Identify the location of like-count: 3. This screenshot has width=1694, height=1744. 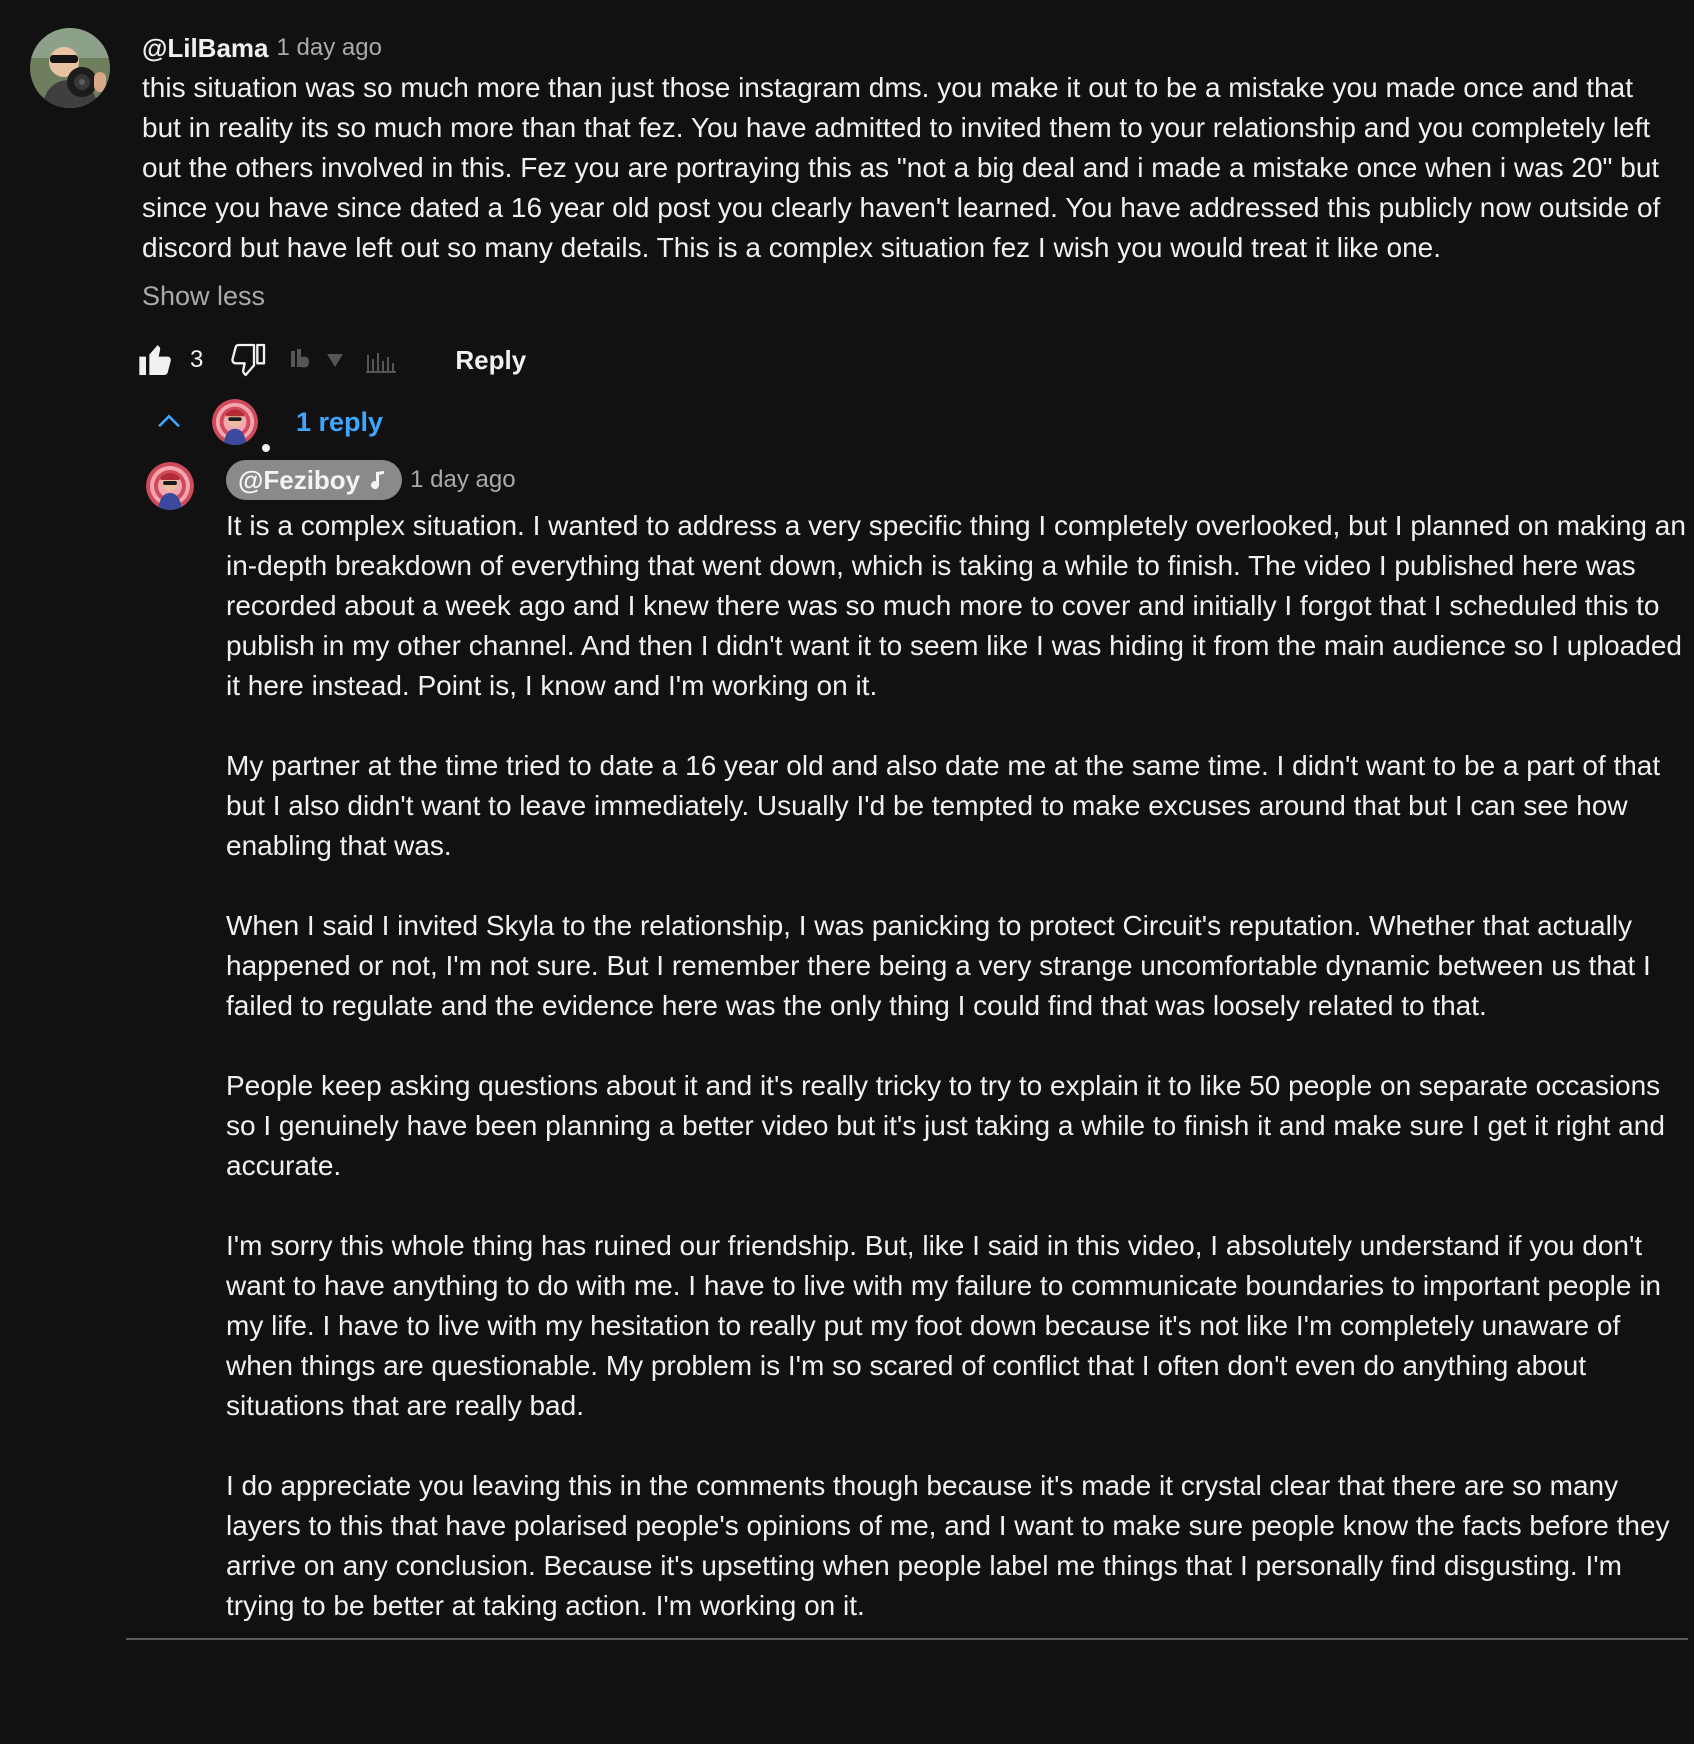
(197, 359).